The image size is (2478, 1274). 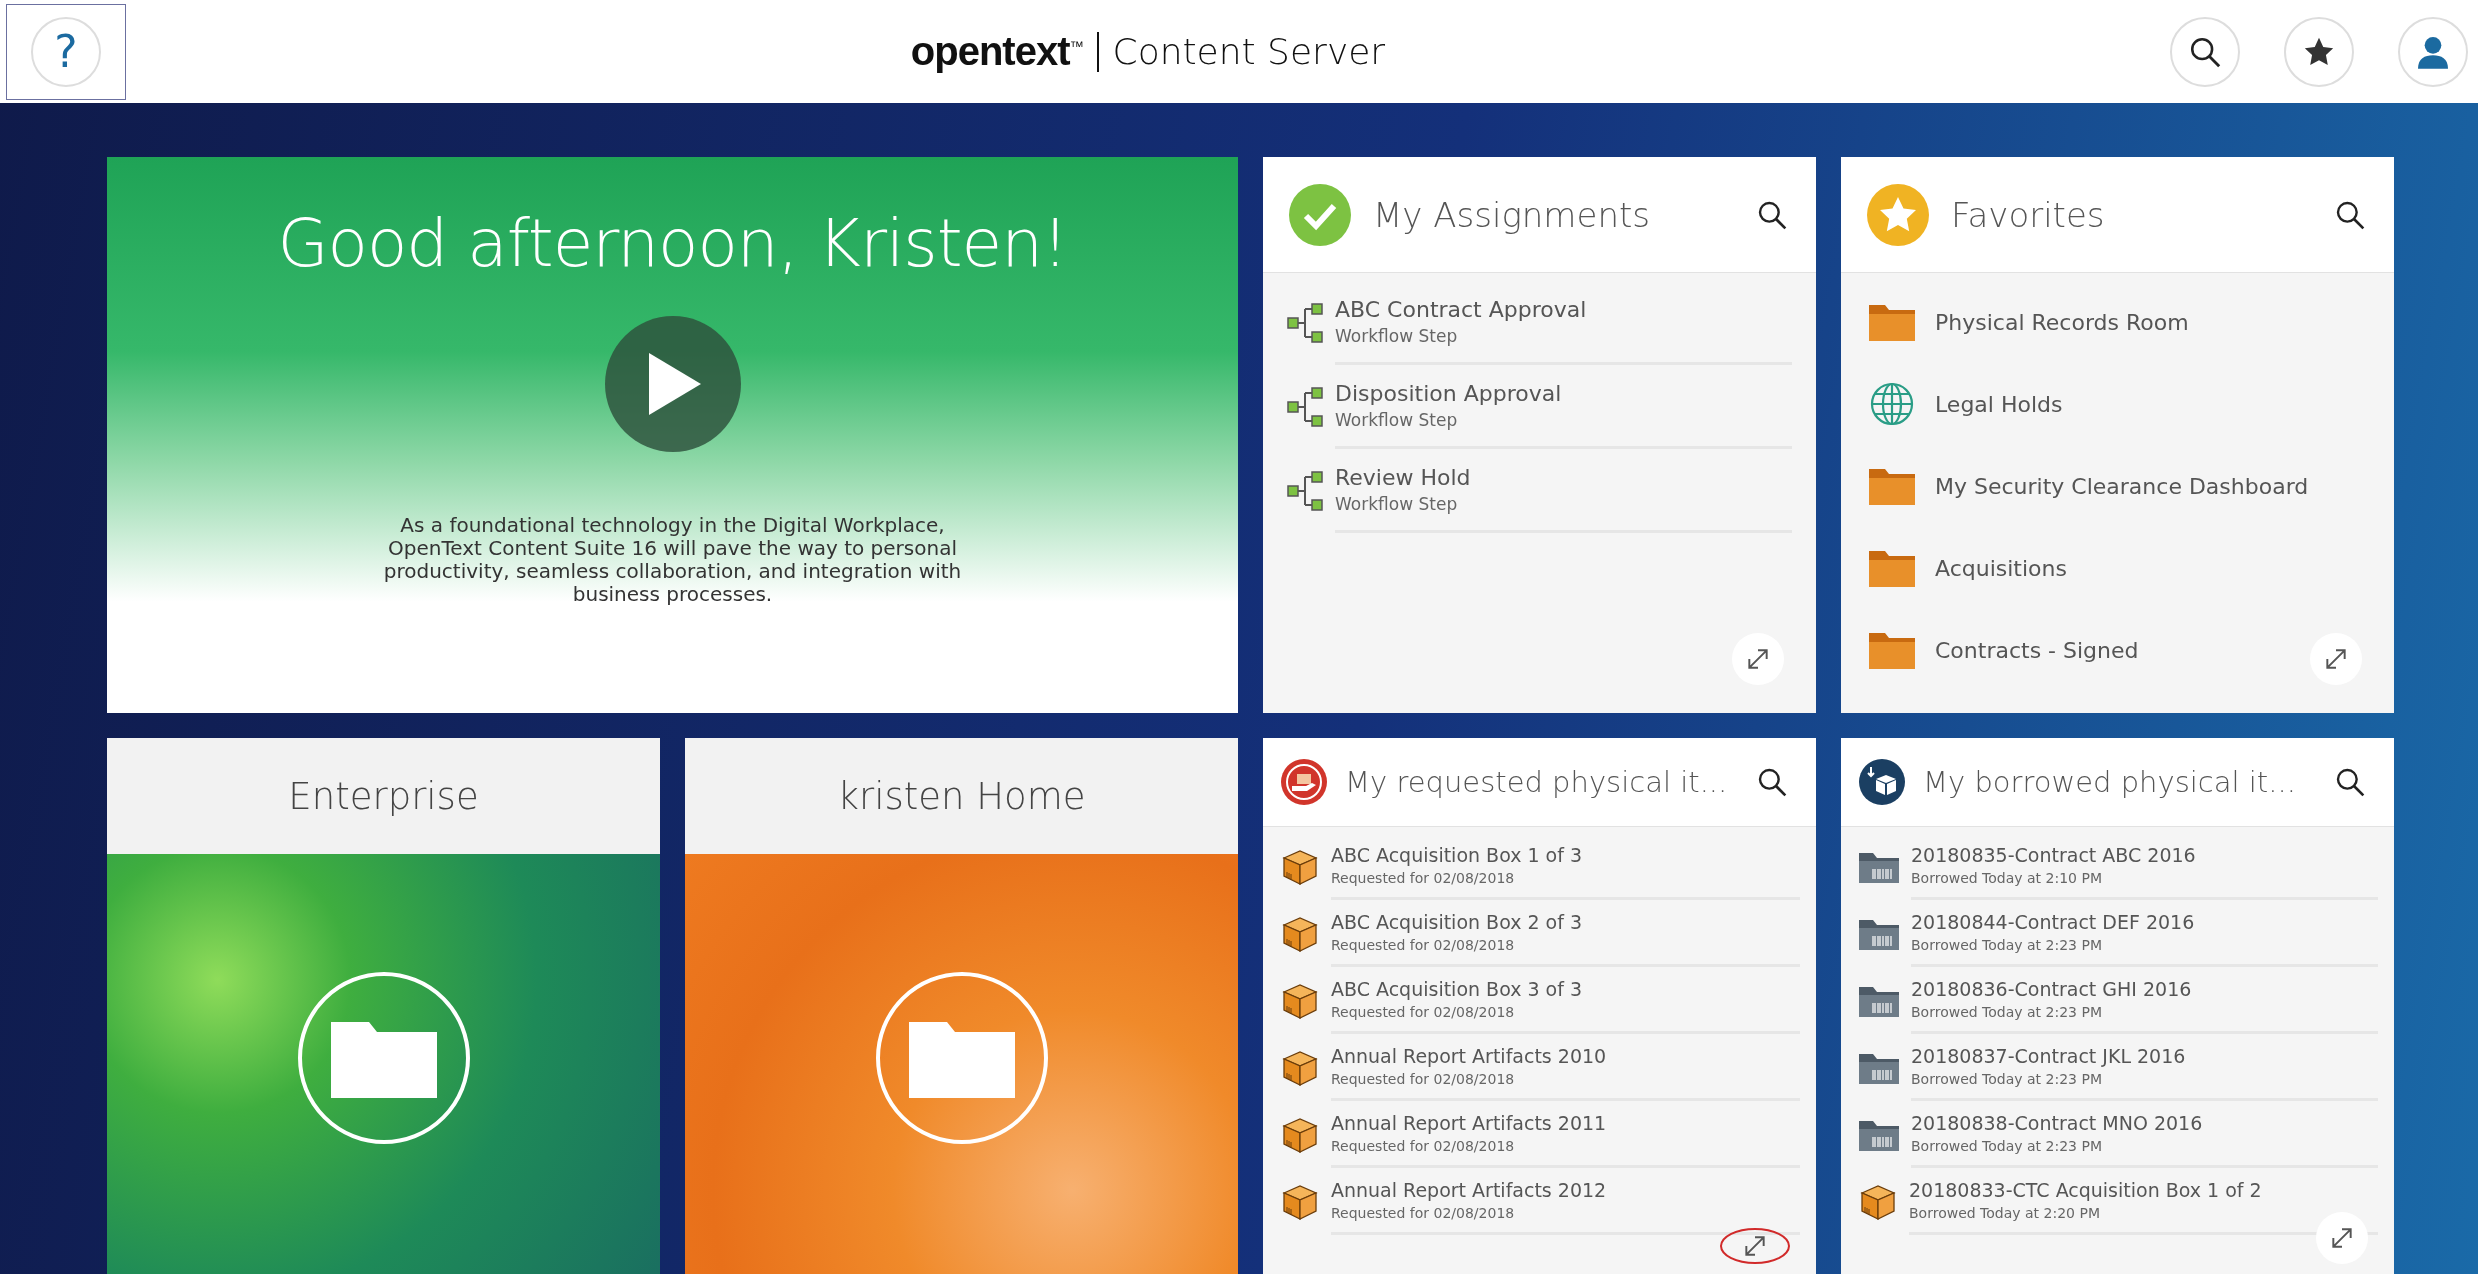 I want to click on item-name: My Security Clearance Dashboard, so click(x=2122, y=486).